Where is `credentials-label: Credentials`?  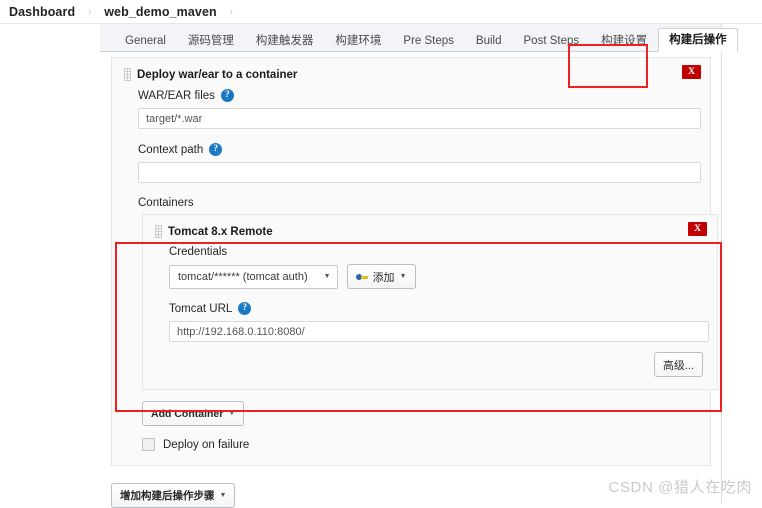 credentials-label: Credentials is located at coordinates (198, 252).